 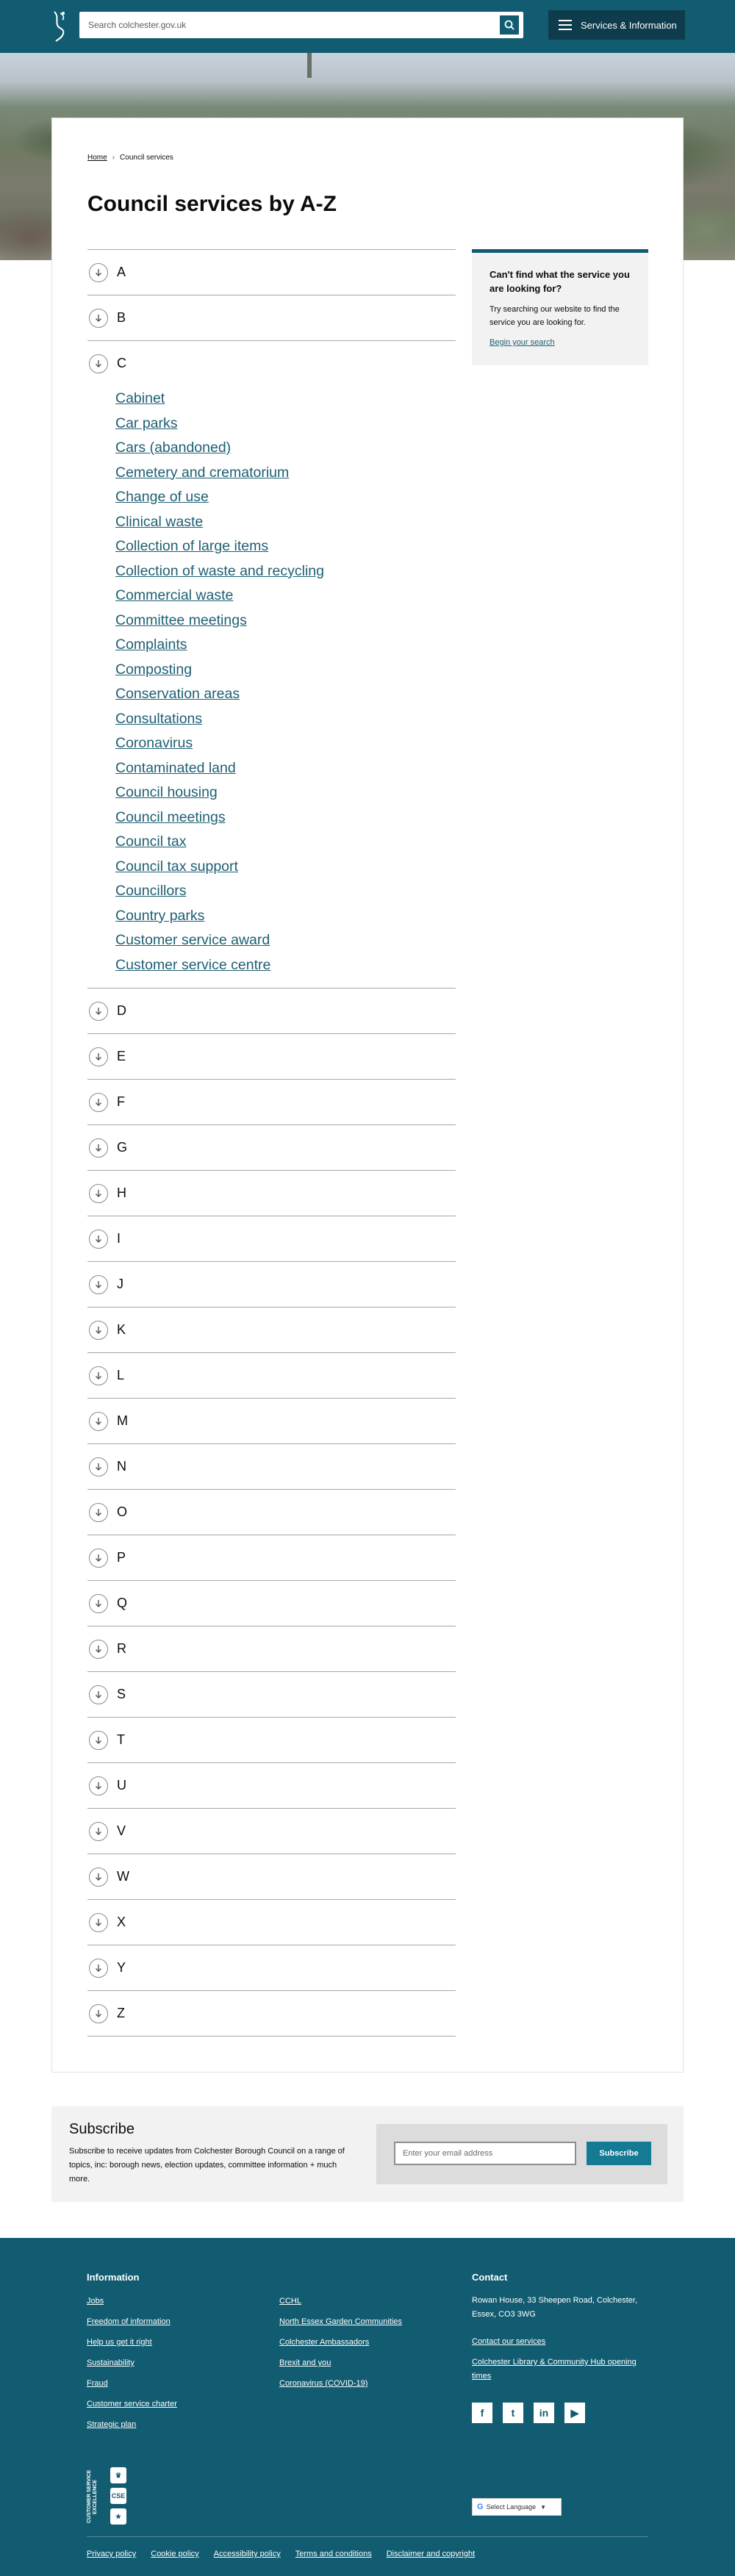 What do you see at coordinates (285, 670) in the screenshot?
I see `list-item: Composting` at bounding box center [285, 670].